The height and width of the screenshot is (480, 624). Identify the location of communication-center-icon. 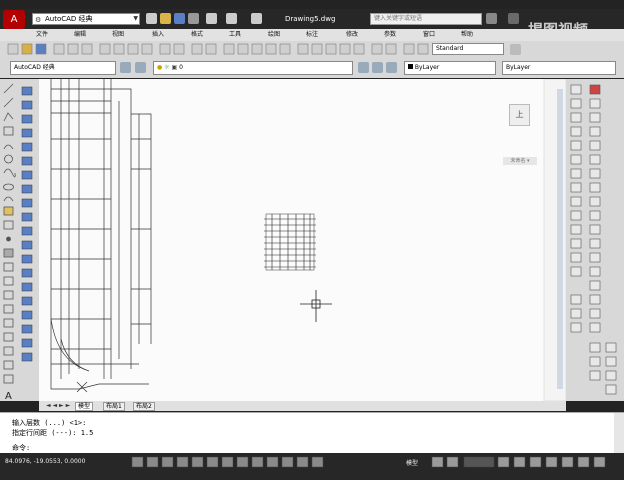
(513, 18).